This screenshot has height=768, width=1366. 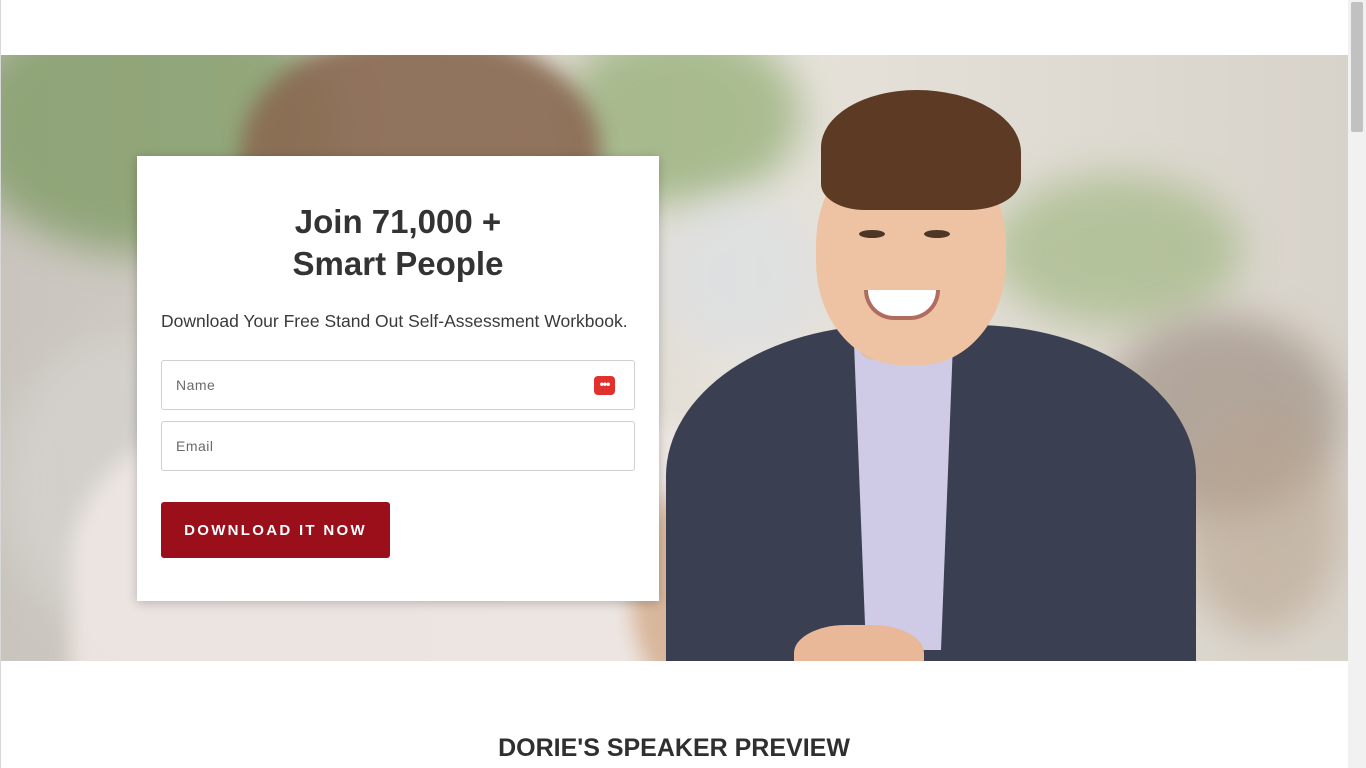 I want to click on signup-title: Join 71,000 + Smart People, so click(x=398, y=243).